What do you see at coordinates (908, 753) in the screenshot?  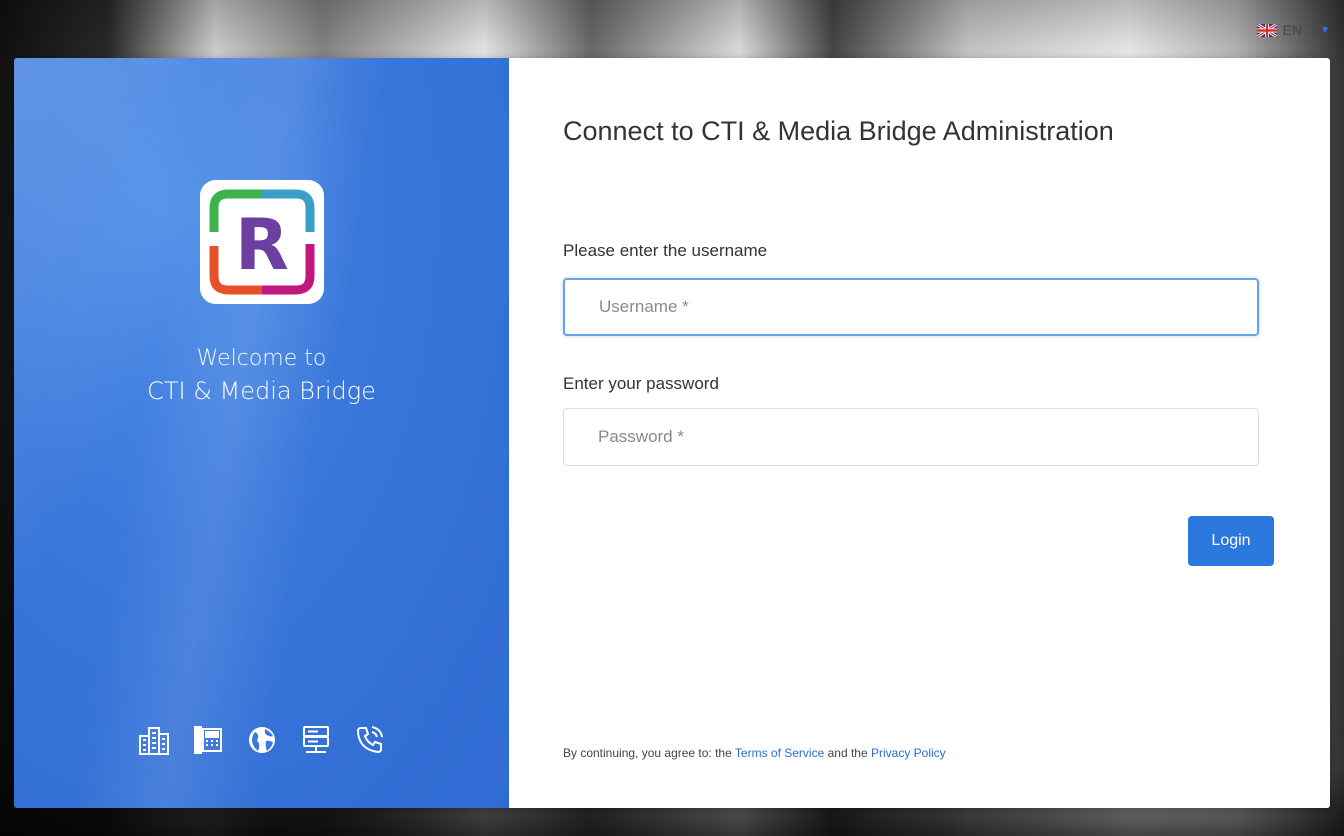 I see `privacy-policy-link: Privacy Policy` at bounding box center [908, 753].